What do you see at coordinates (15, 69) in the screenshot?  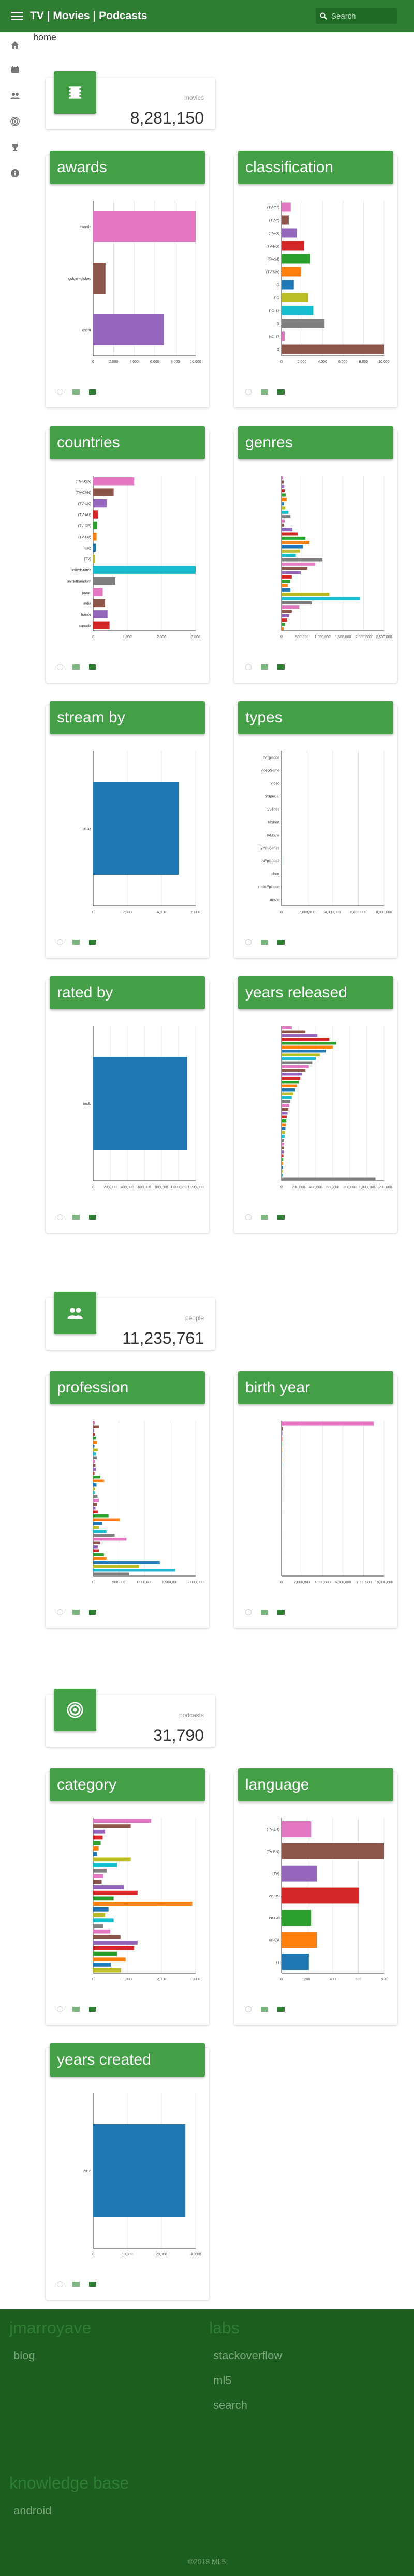 I see `movie-icon` at bounding box center [15, 69].